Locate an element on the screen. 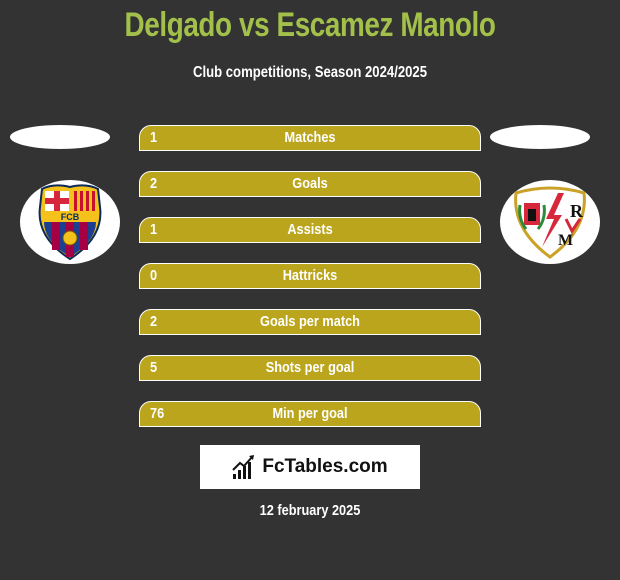  brand-name: FcTables.com is located at coordinates (325, 466).